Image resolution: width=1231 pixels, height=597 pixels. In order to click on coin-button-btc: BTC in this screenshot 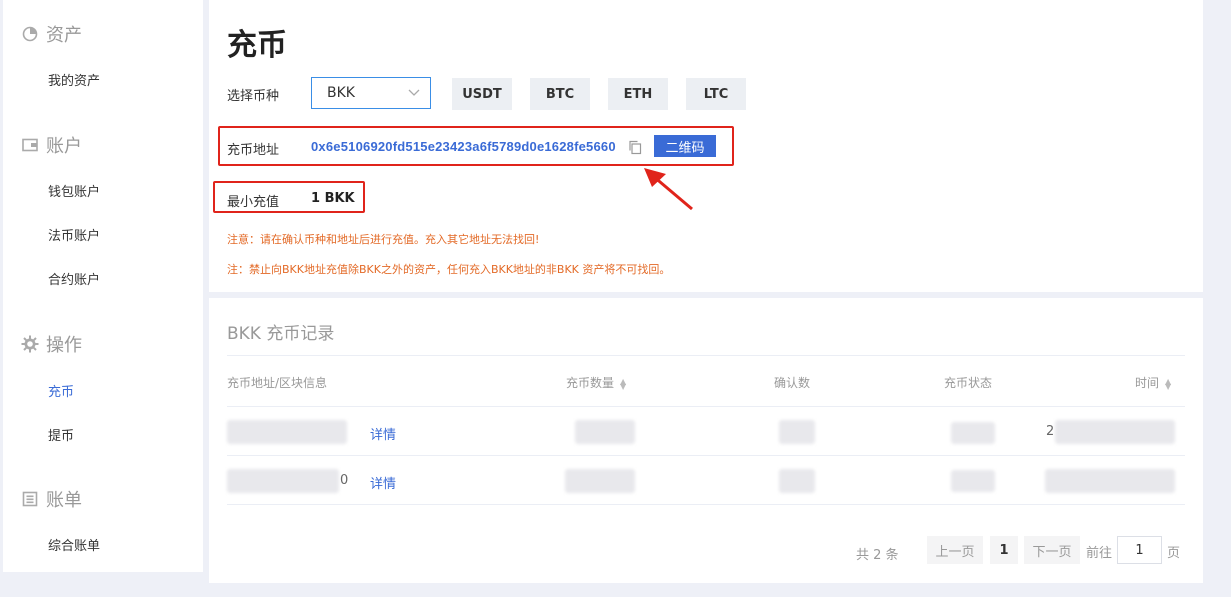, I will do `click(560, 94)`.